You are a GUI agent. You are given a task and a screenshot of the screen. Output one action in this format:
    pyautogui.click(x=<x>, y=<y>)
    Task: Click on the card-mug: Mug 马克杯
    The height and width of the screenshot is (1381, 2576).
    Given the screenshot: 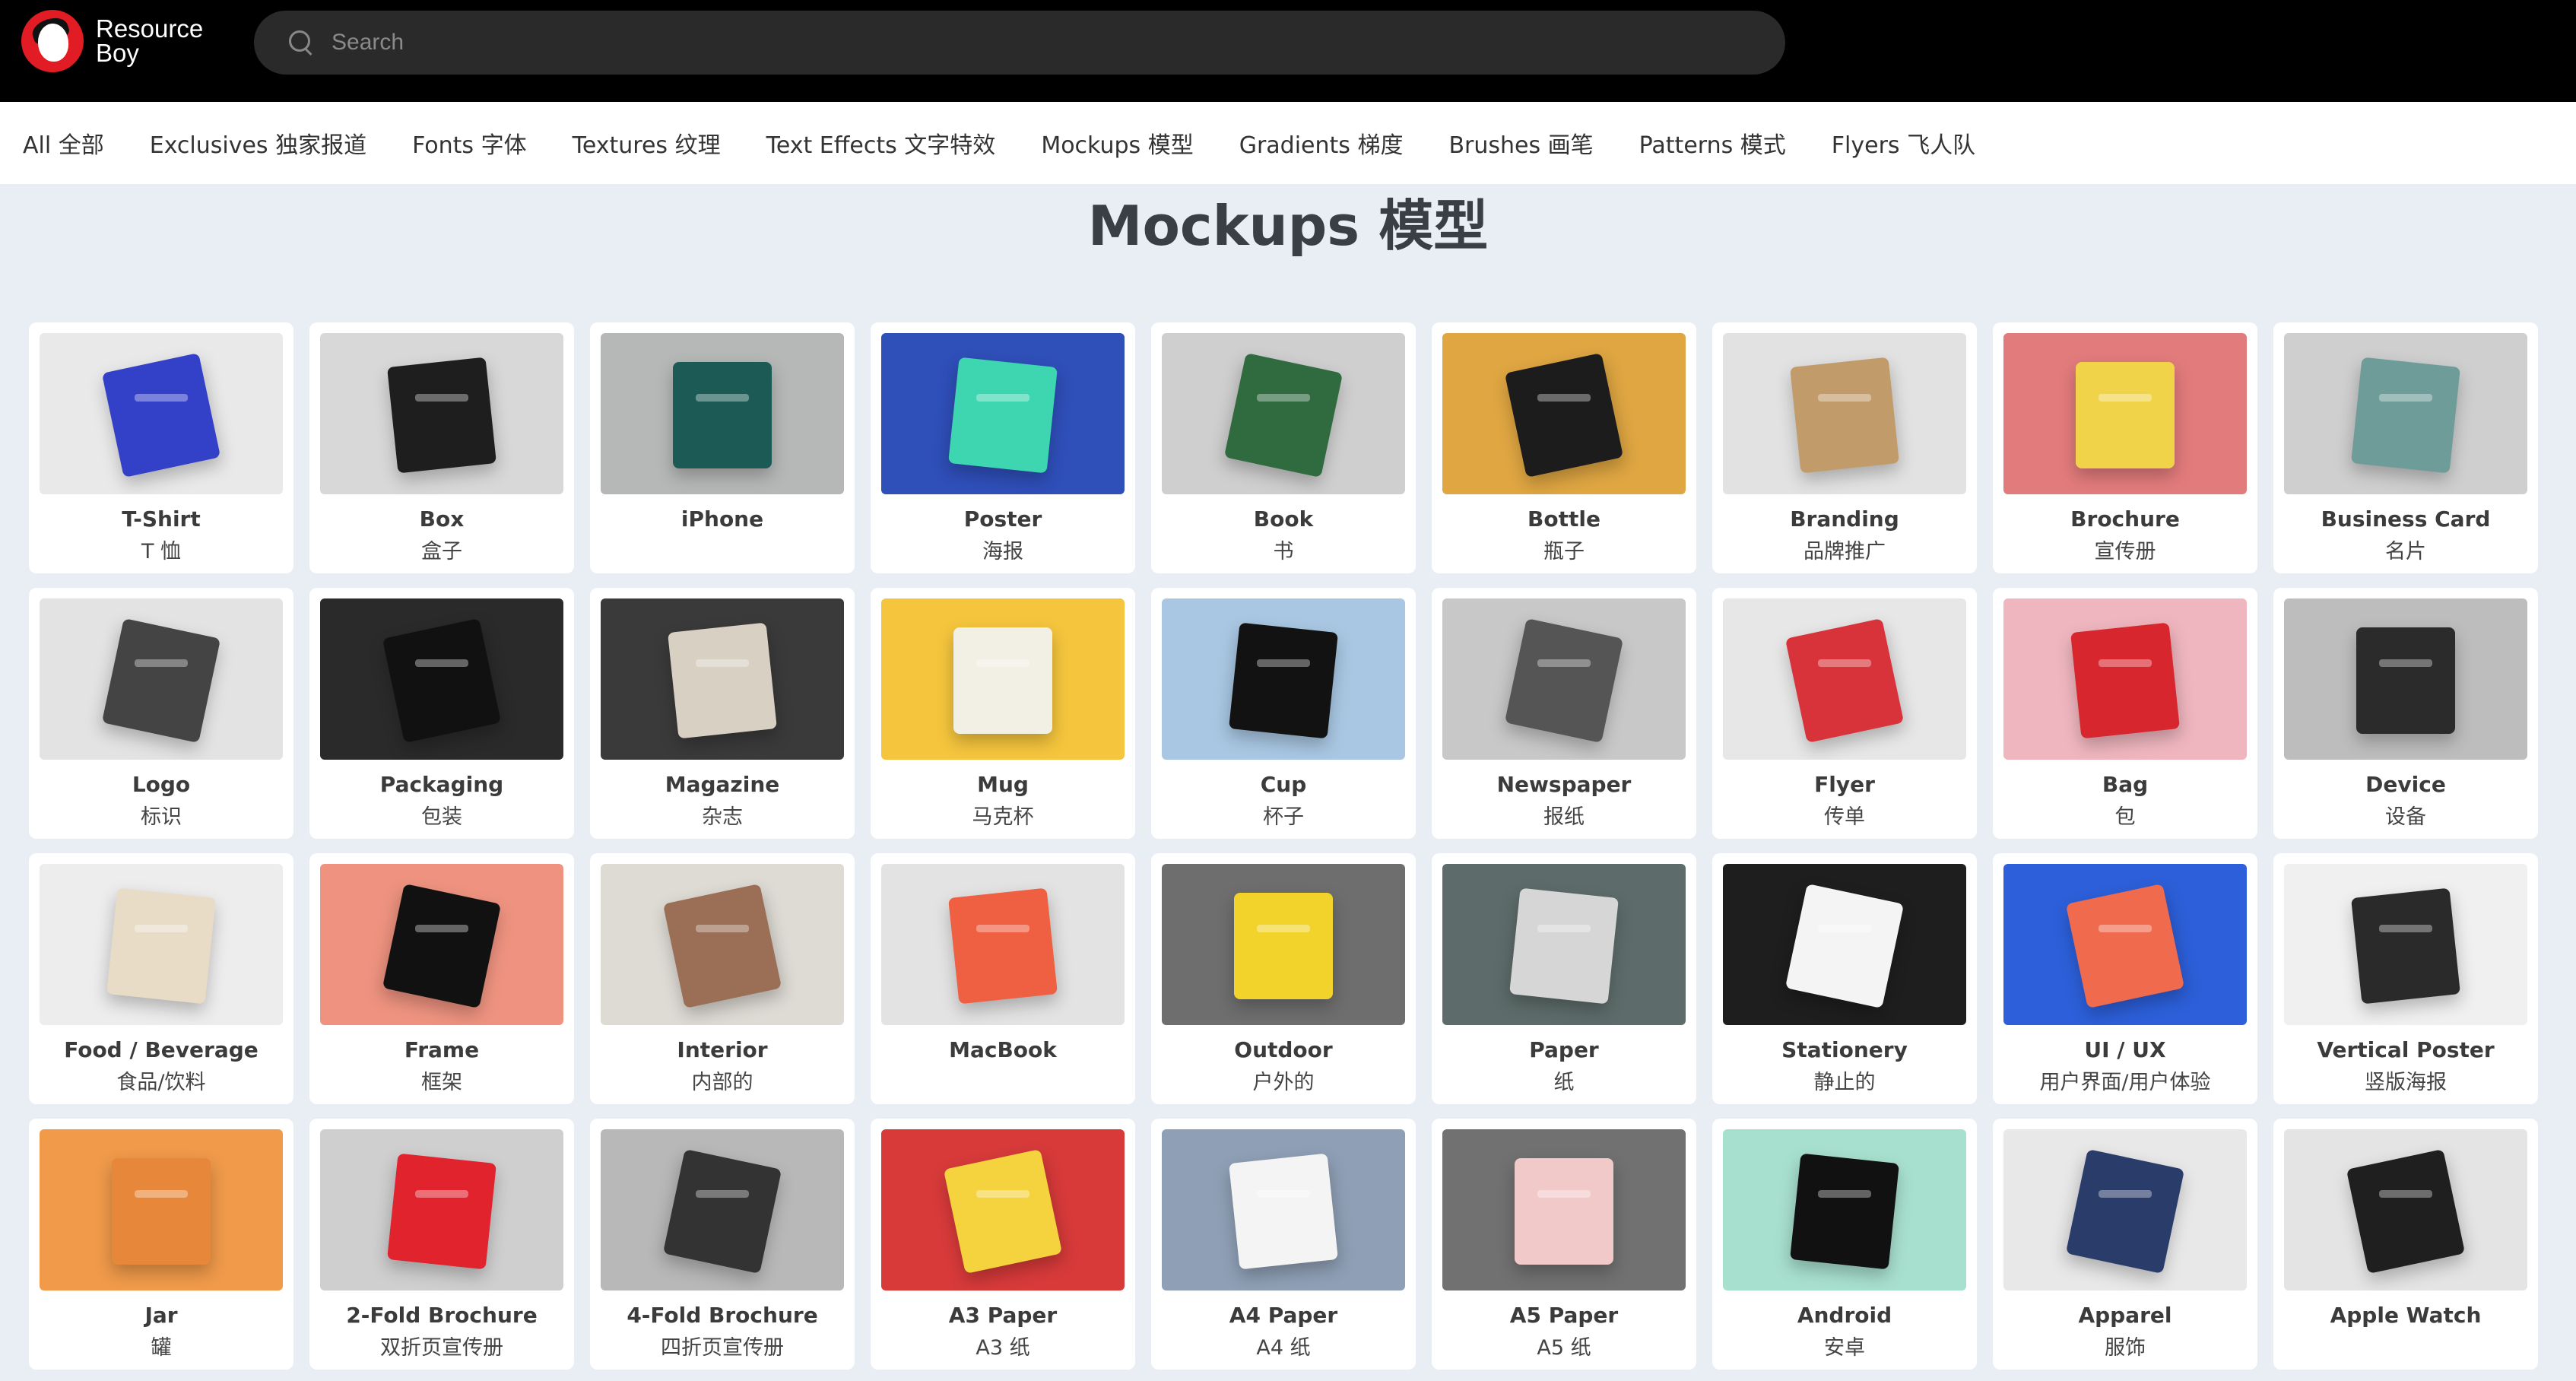 What is the action you would take?
    pyautogui.click(x=1003, y=713)
    